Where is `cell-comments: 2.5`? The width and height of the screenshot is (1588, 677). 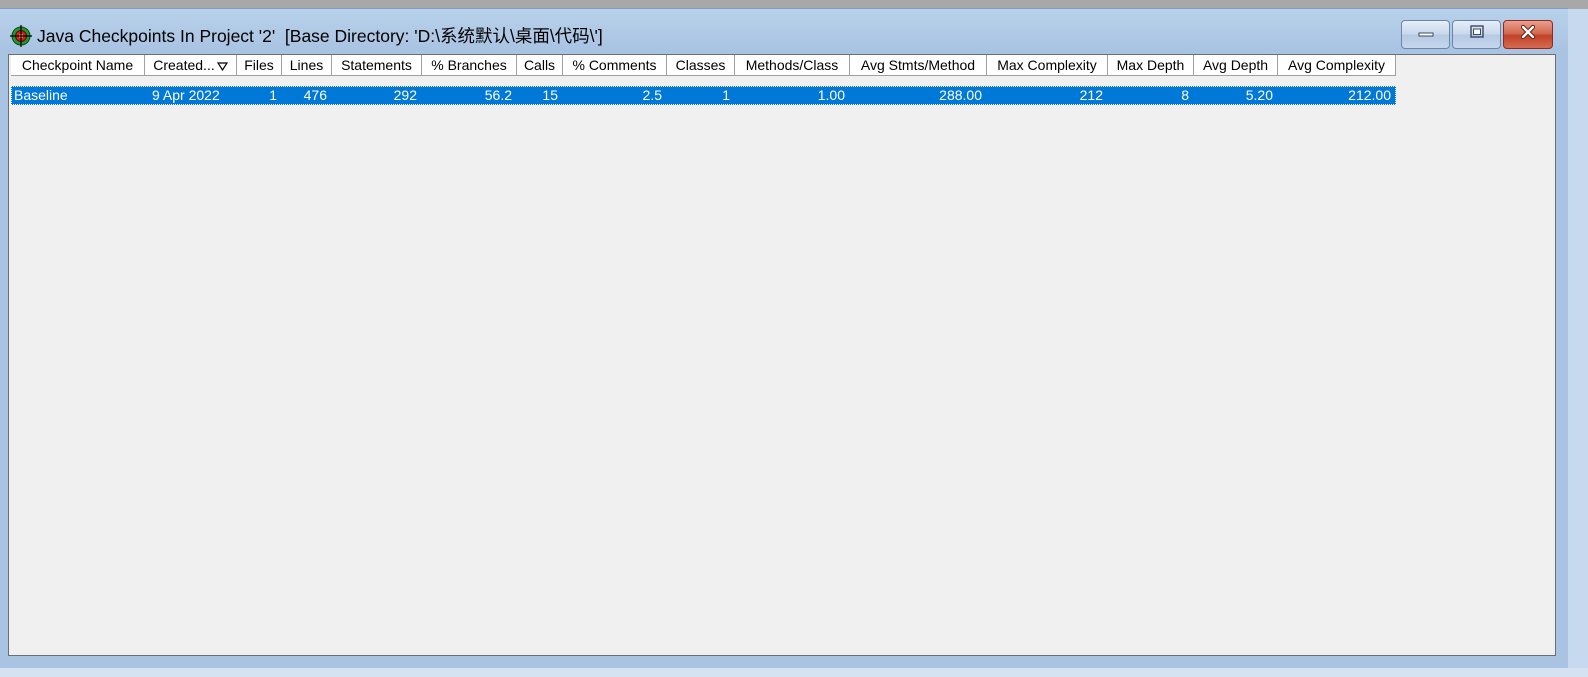
cell-comments: 2.5 is located at coordinates (652, 95).